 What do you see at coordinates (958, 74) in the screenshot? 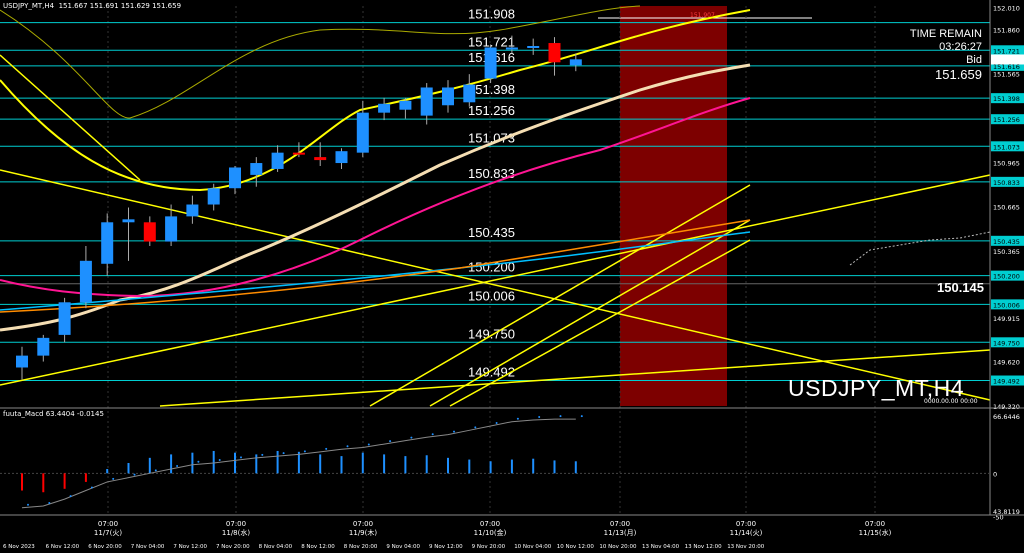
I see `bid-value: 151.659` at bounding box center [958, 74].